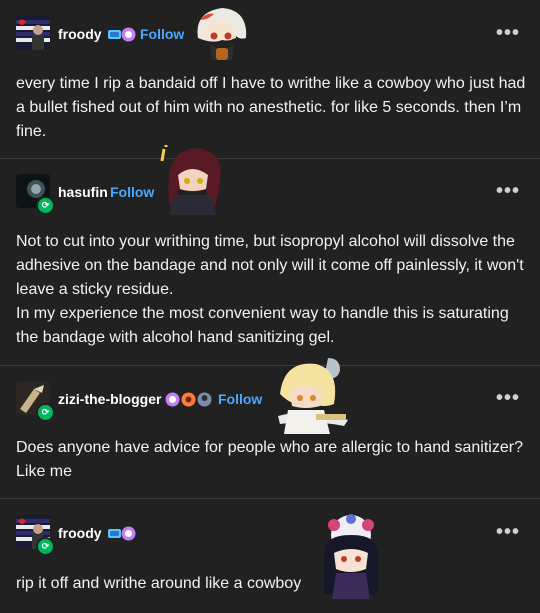 This screenshot has height=613, width=540. I want to click on avatar, so click(33, 33).